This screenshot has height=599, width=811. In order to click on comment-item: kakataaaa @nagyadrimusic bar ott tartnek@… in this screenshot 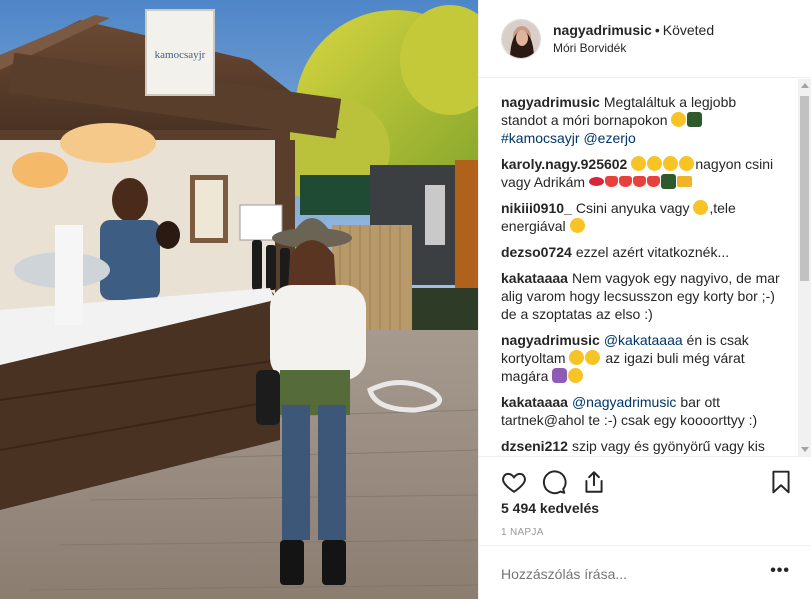, I will do `click(642, 411)`.